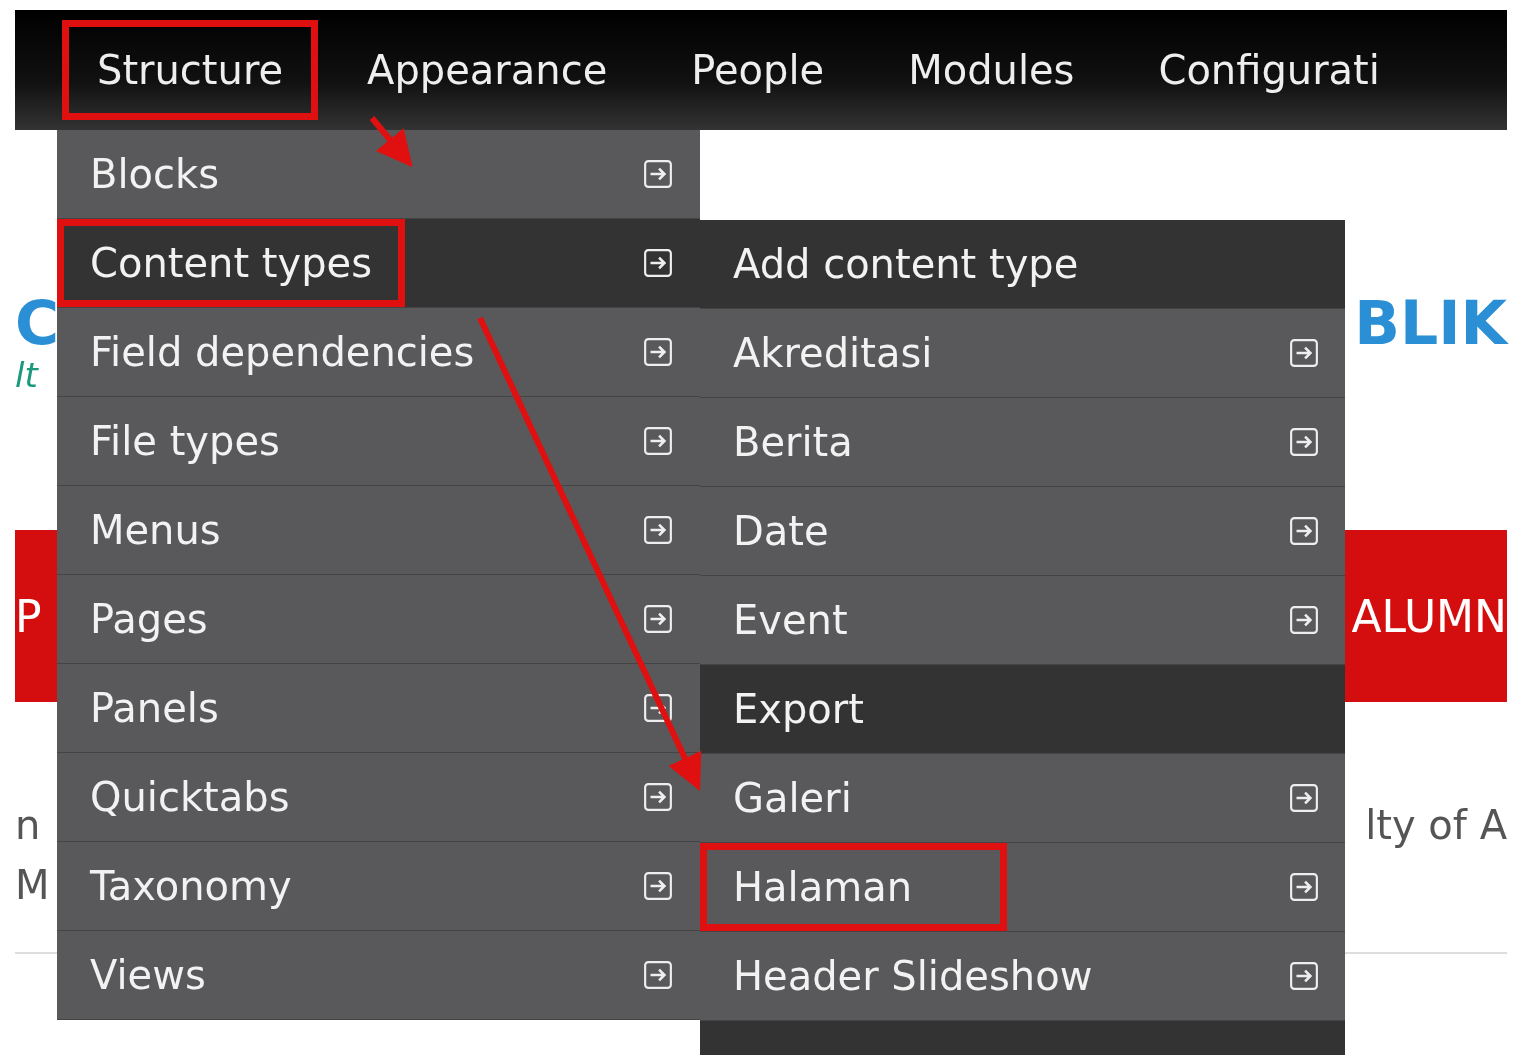 This screenshot has height=1055, width=1519. I want to click on dropdown-item: Akreditasi, so click(1022, 353).